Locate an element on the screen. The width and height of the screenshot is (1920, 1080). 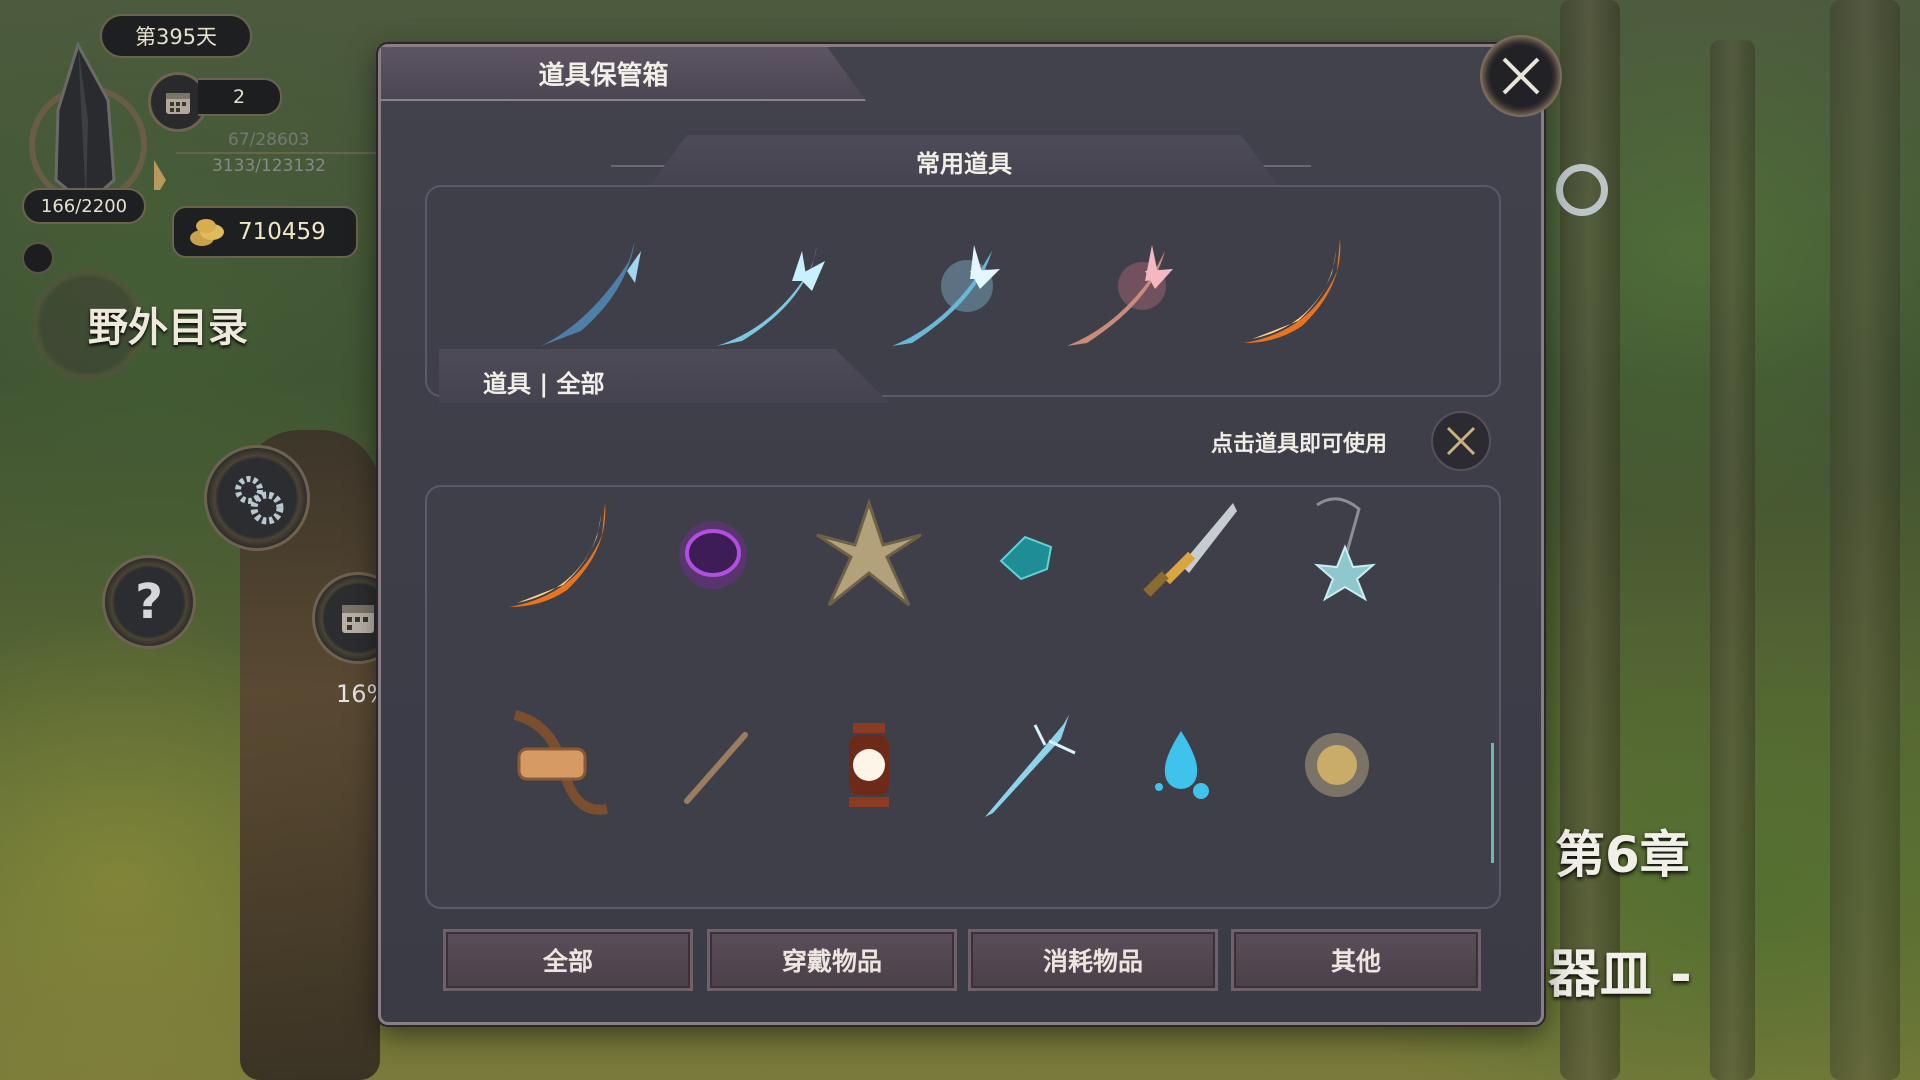
settings-button is located at coordinates (257, 498).